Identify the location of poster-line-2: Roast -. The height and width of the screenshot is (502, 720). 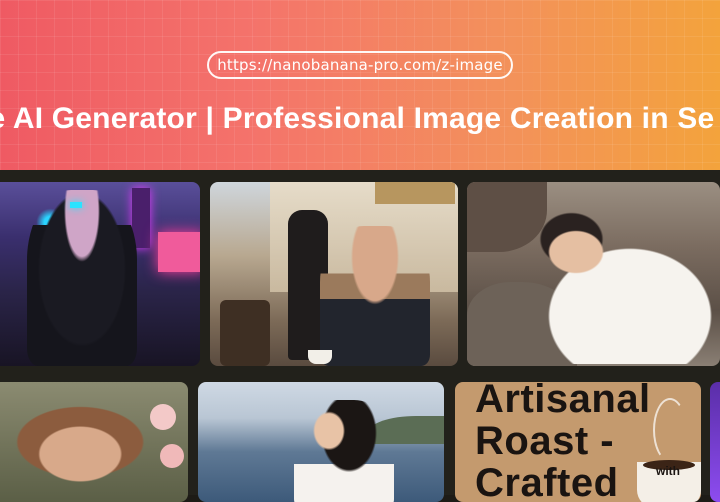
(545, 441).